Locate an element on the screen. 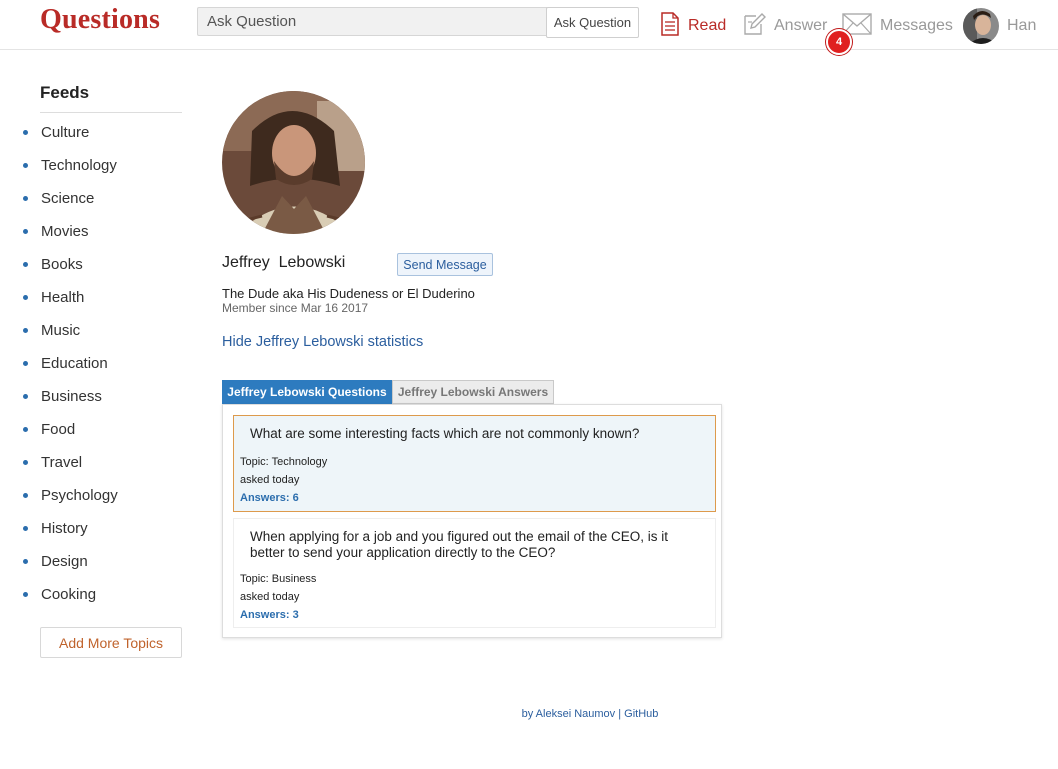 This screenshot has width=1058, height=769. feed-item: Education is located at coordinates (70, 371).